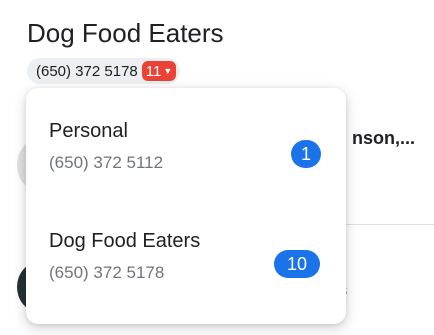  What do you see at coordinates (306, 154) in the screenshot?
I see `unread-count-badge: 1` at bounding box center [306, 154].